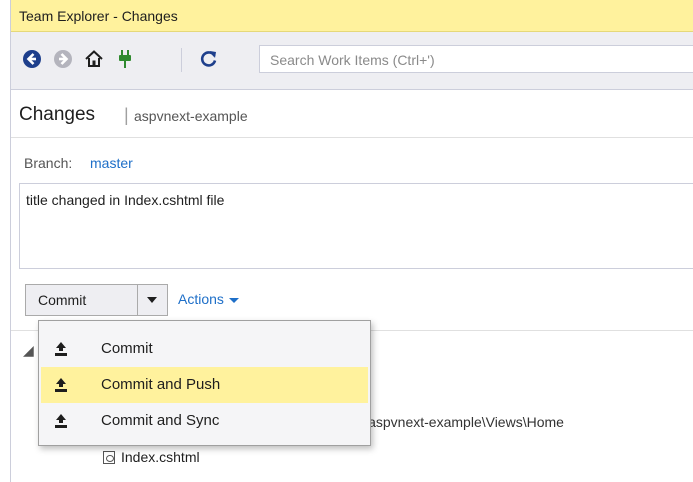  I want to click on toolbar: Search Work Items (Ctrl+'), so click(352, 61).